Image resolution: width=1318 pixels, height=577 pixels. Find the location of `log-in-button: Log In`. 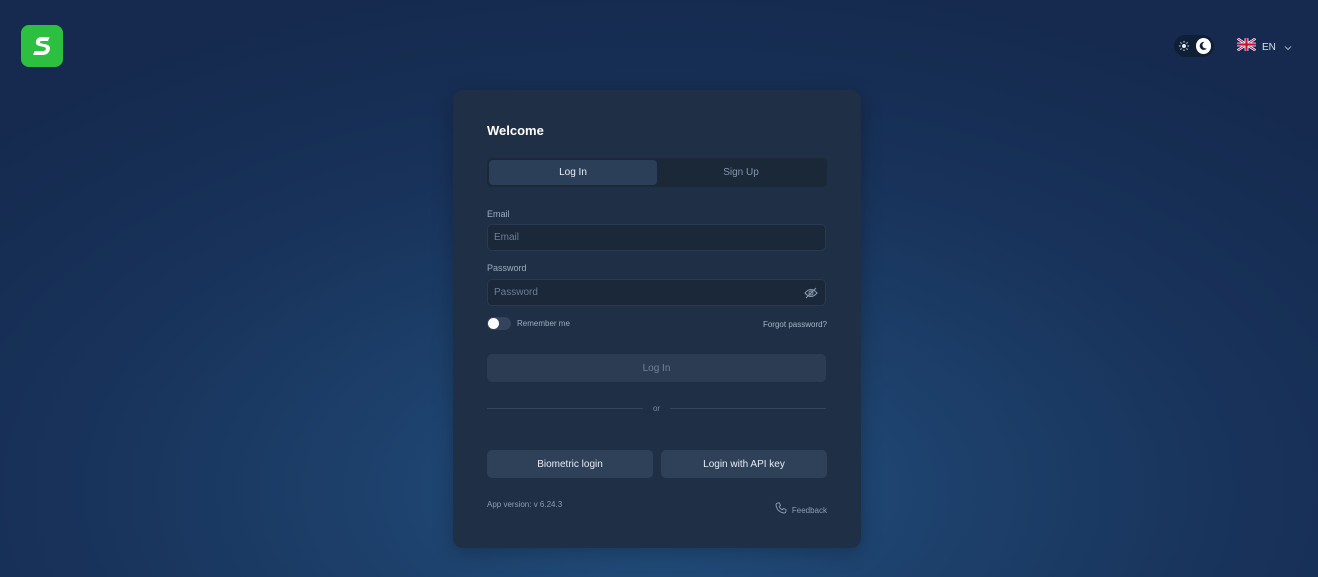

log-in-button: Log In is located at coordinates (656, 368).